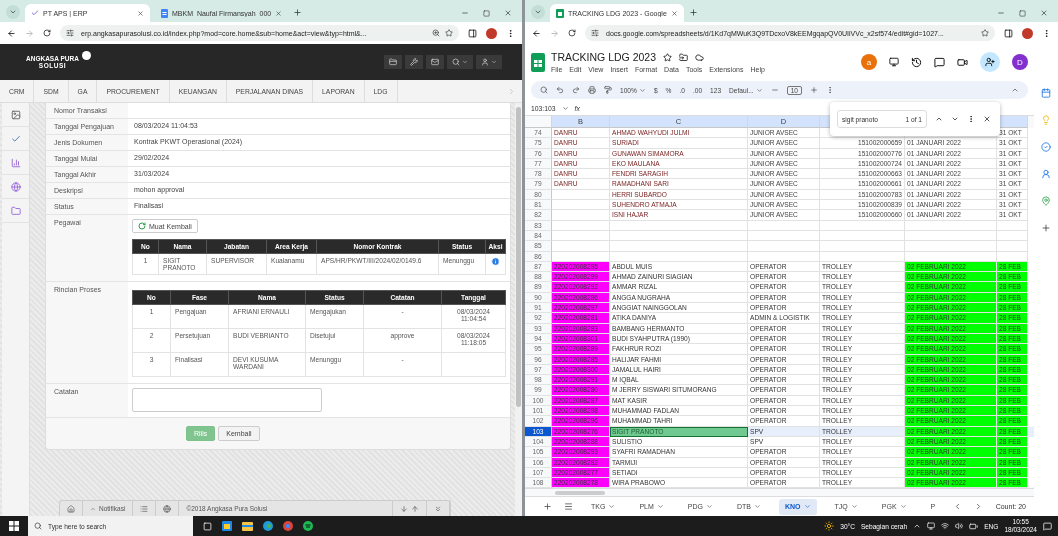 Image resolution: width=1058 pixels, height=536 pixels. Describe the element at coordinates (415, 508) in the screenshot. I see `arrow-up-icon` at that location.